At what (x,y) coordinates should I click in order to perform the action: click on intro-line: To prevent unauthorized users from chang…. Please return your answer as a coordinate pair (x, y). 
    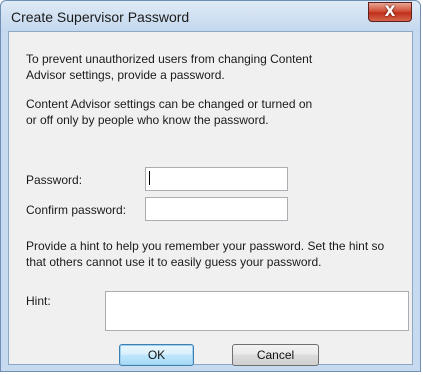
    Looking at the image, I should click on (169, 59).